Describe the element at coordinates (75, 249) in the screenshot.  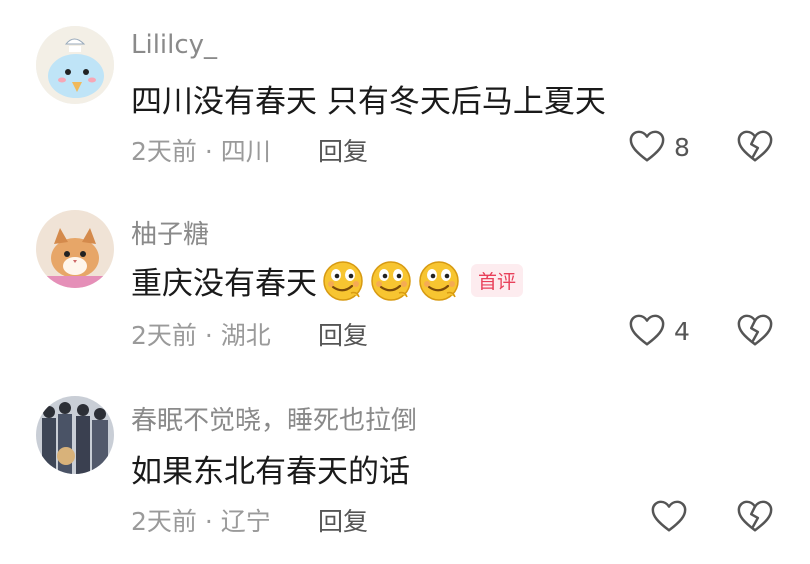
I see `kitten-avatar-icon` at that location.